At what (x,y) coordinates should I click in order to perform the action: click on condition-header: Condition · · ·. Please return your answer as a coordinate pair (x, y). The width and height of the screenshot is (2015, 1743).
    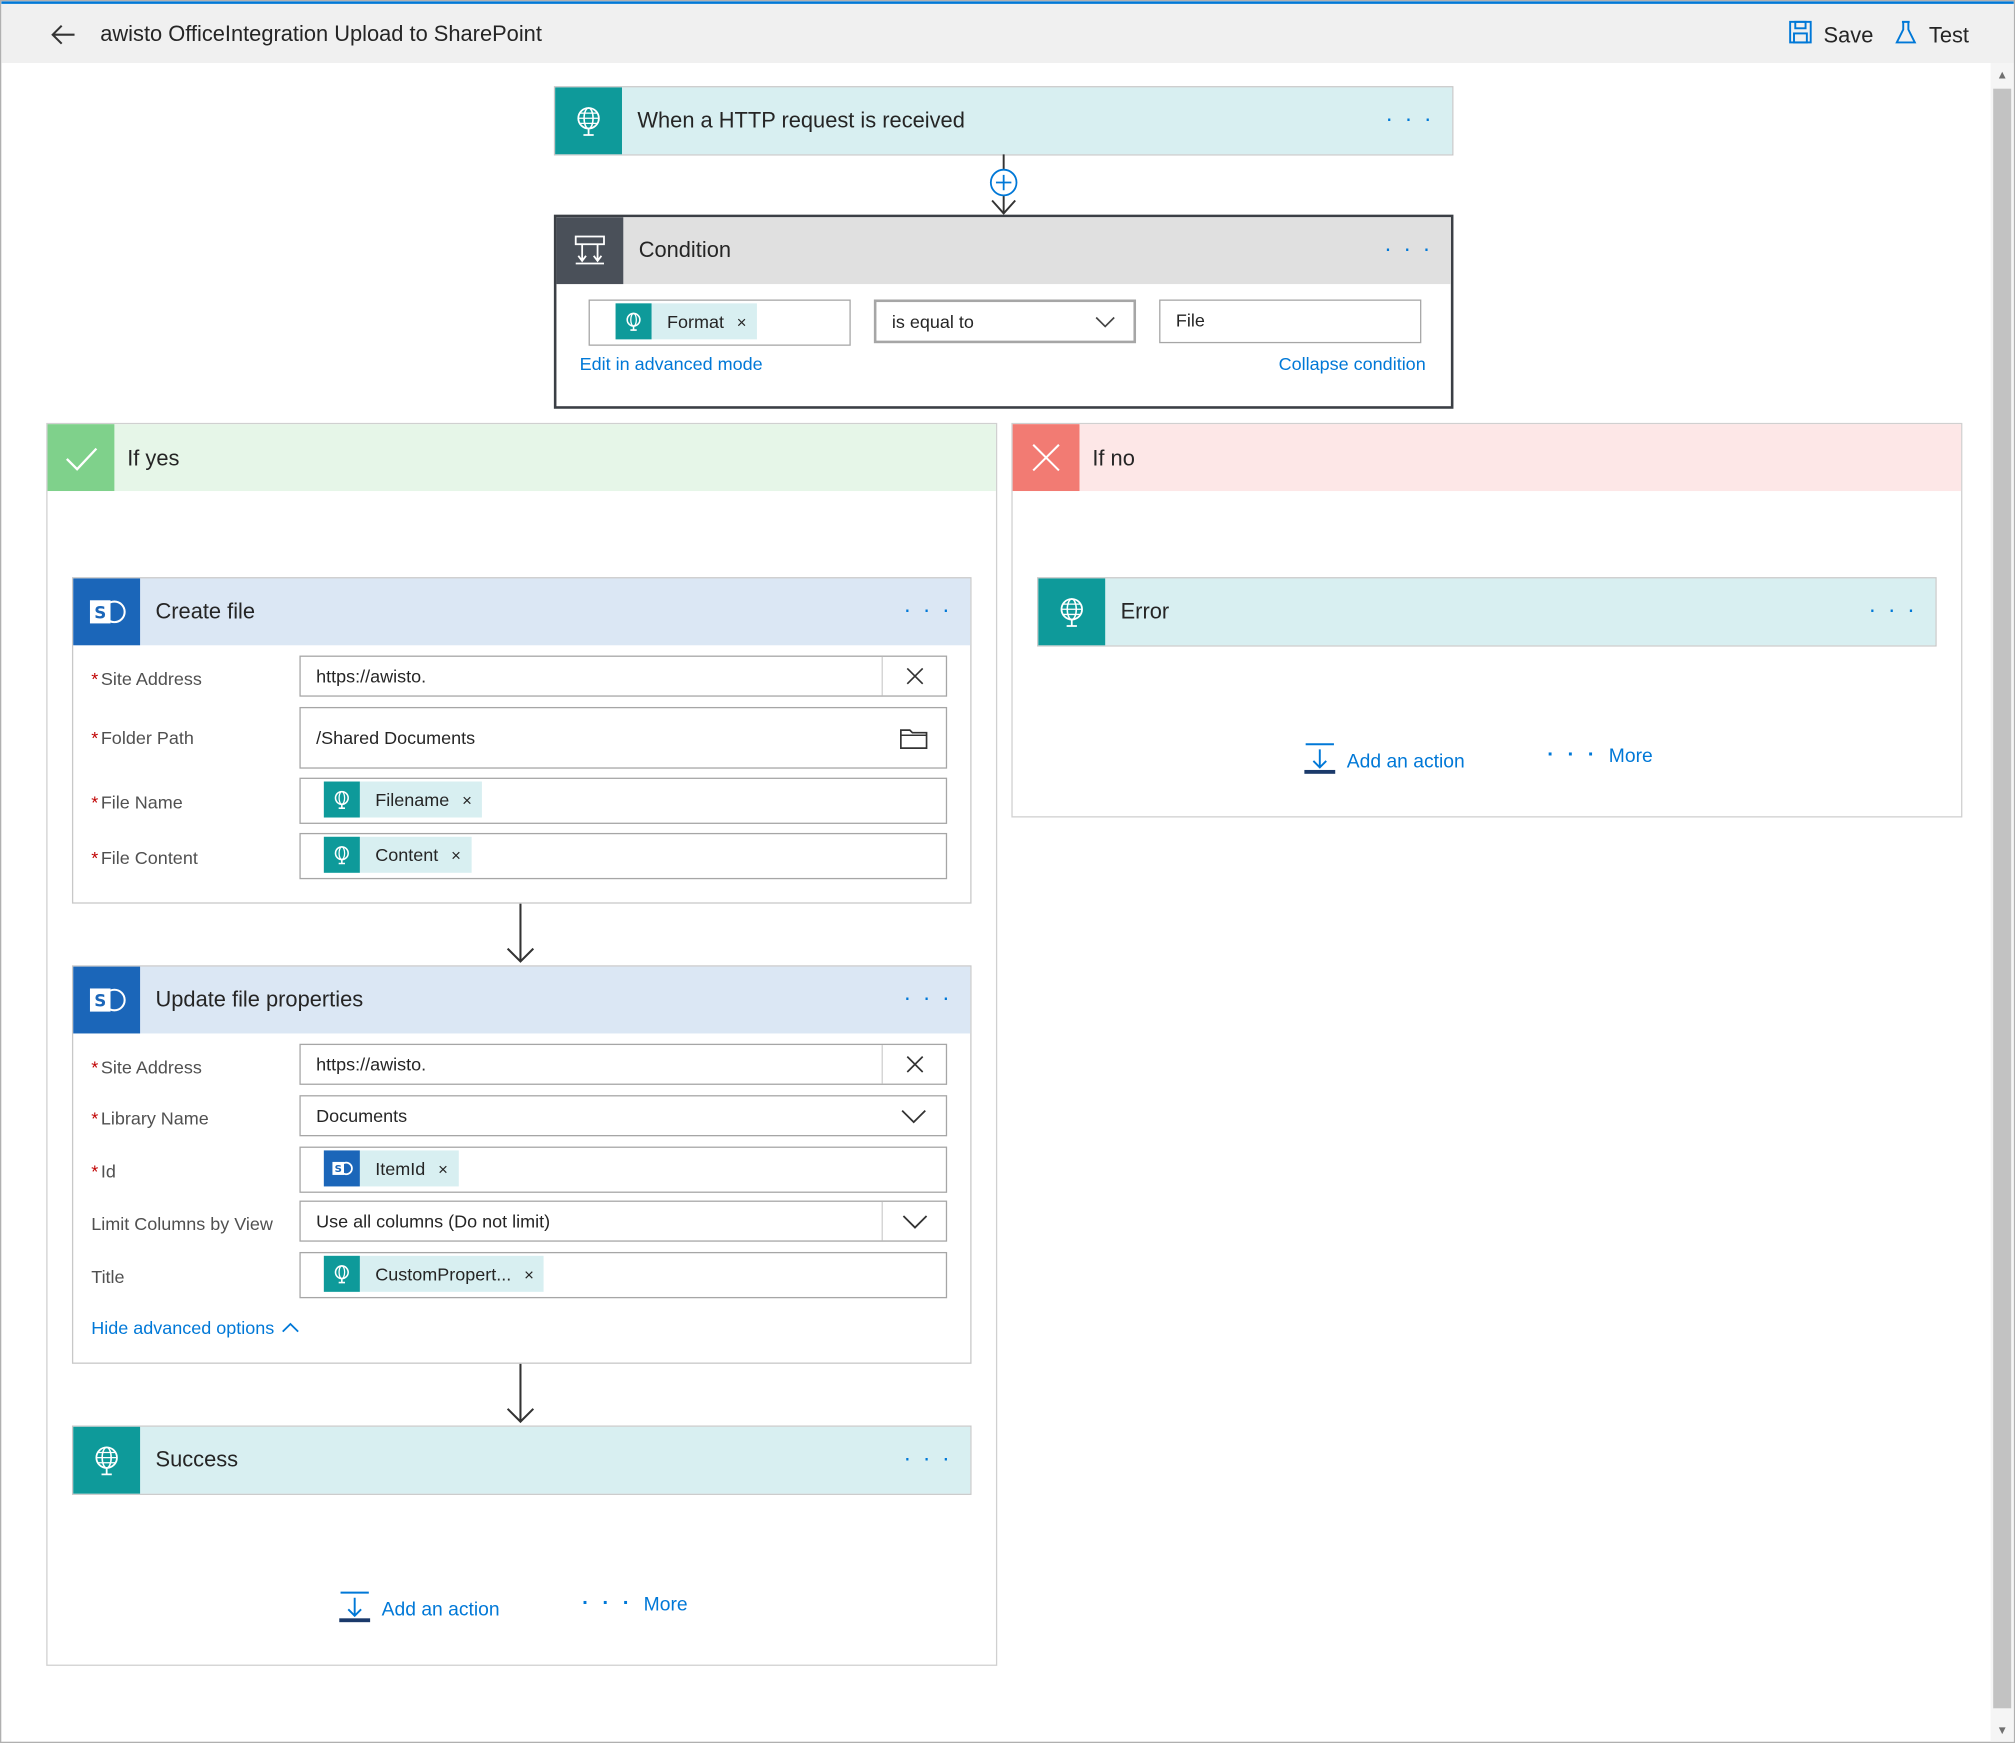
    Looking at the image, I should click on (1003, 251).